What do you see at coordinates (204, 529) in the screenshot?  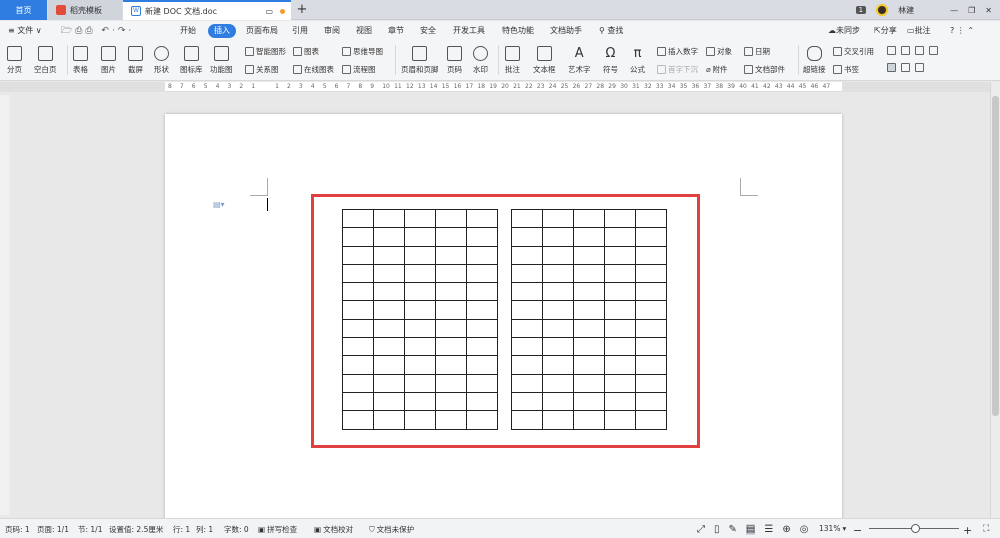 I see `status-col: 列: 1` at bounding box center [204, 529].